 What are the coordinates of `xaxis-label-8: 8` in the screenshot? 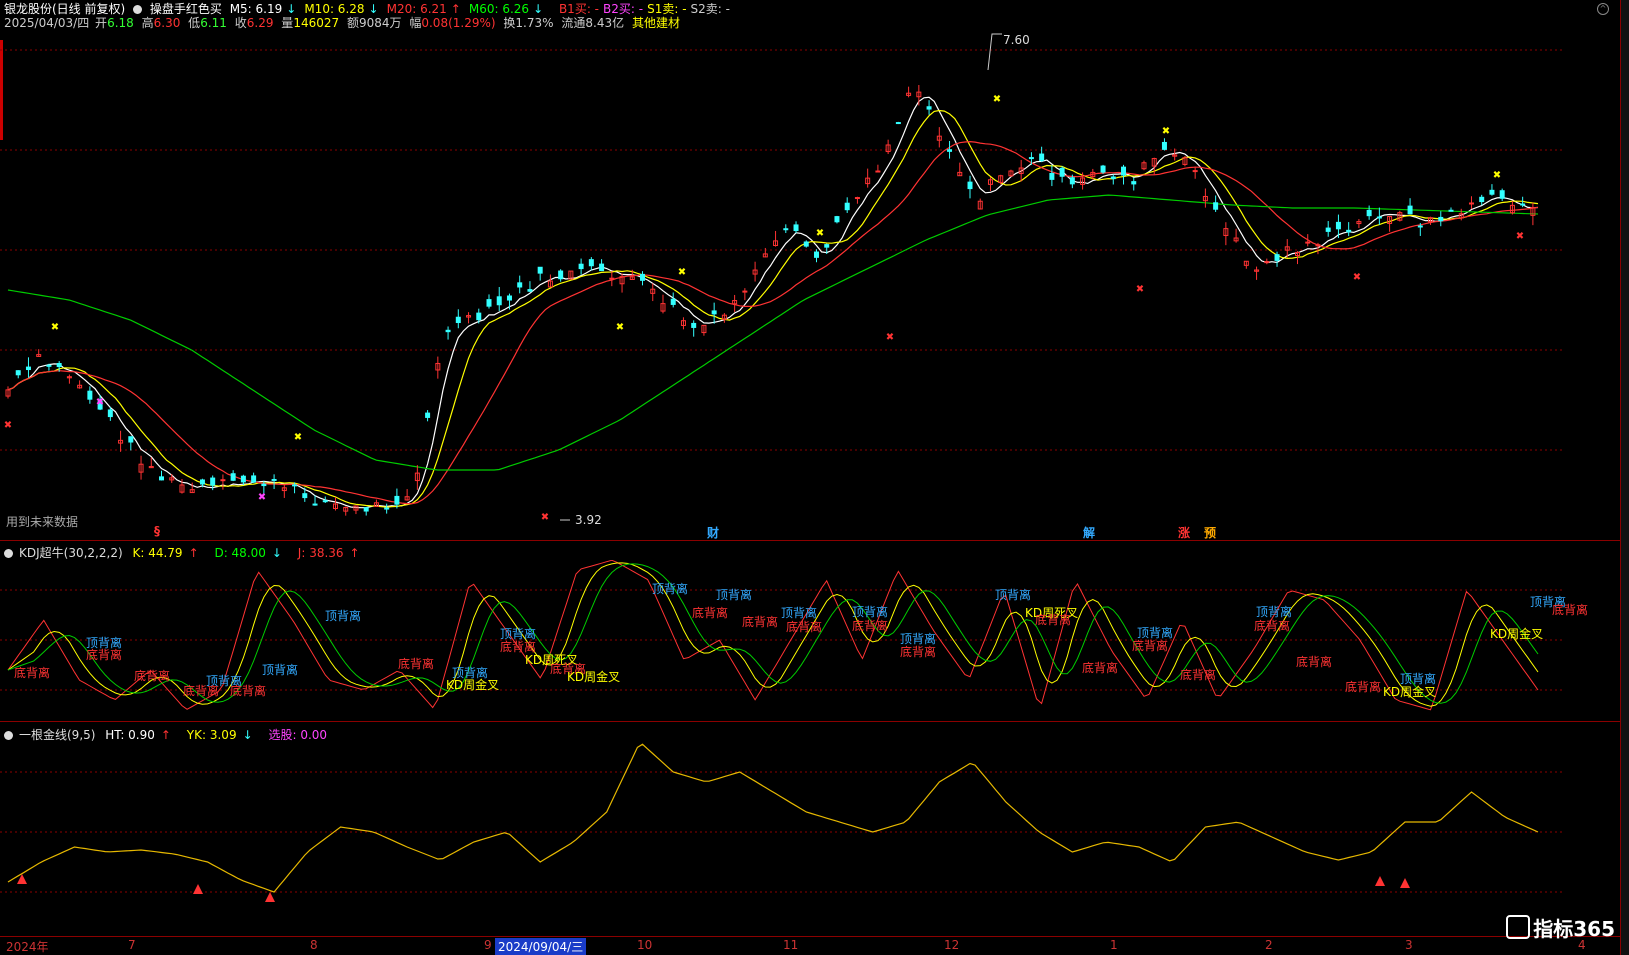 It's located at (314, 945).